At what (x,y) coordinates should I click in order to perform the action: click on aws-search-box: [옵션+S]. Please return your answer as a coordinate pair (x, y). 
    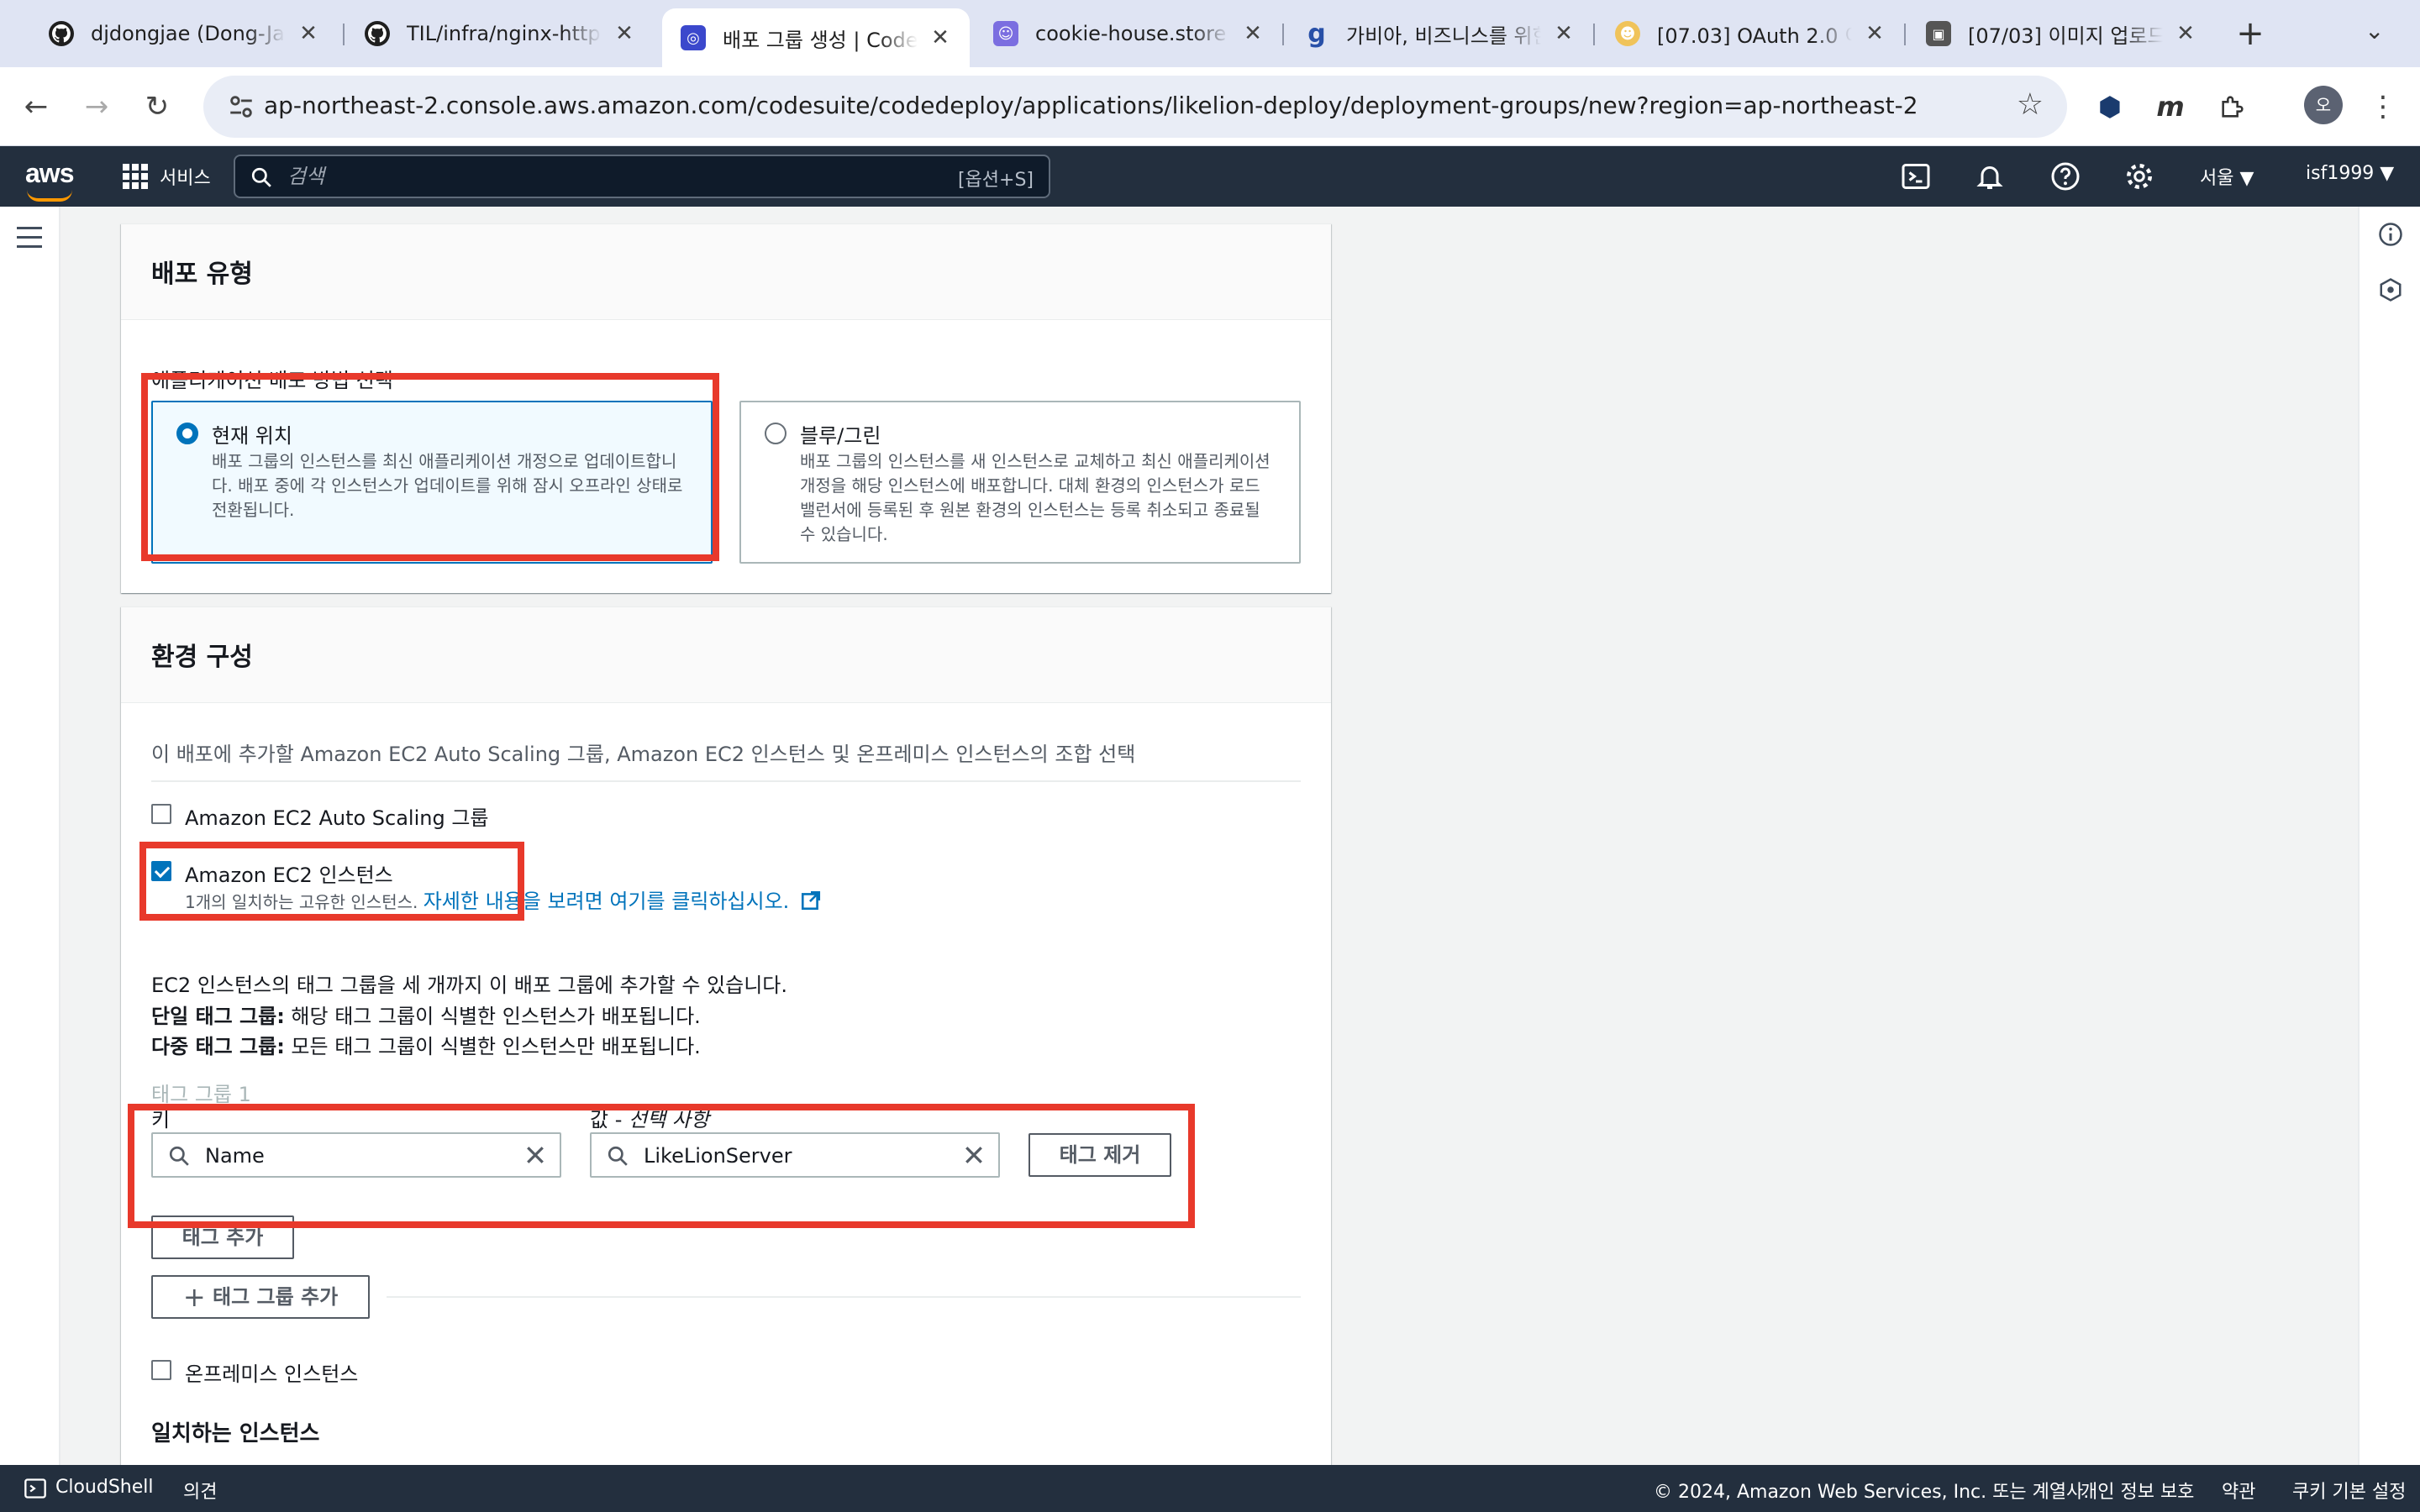
    Looking at the image, I should click on (642, 176).